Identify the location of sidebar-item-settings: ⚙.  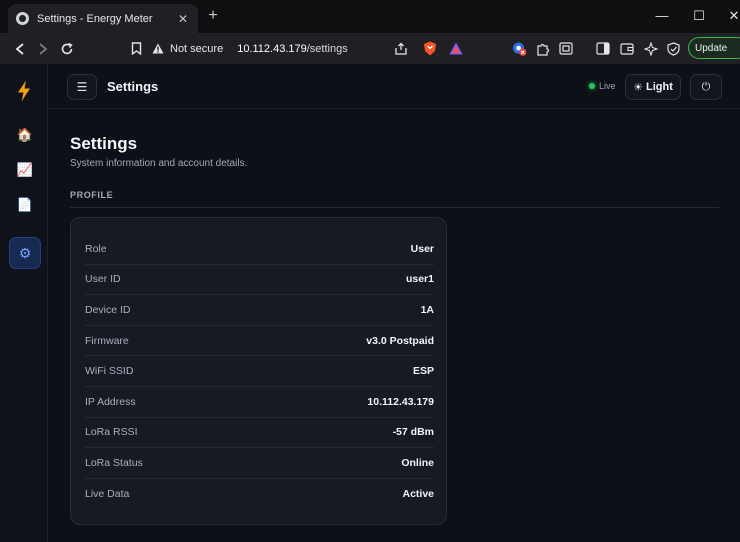
(25, 253).